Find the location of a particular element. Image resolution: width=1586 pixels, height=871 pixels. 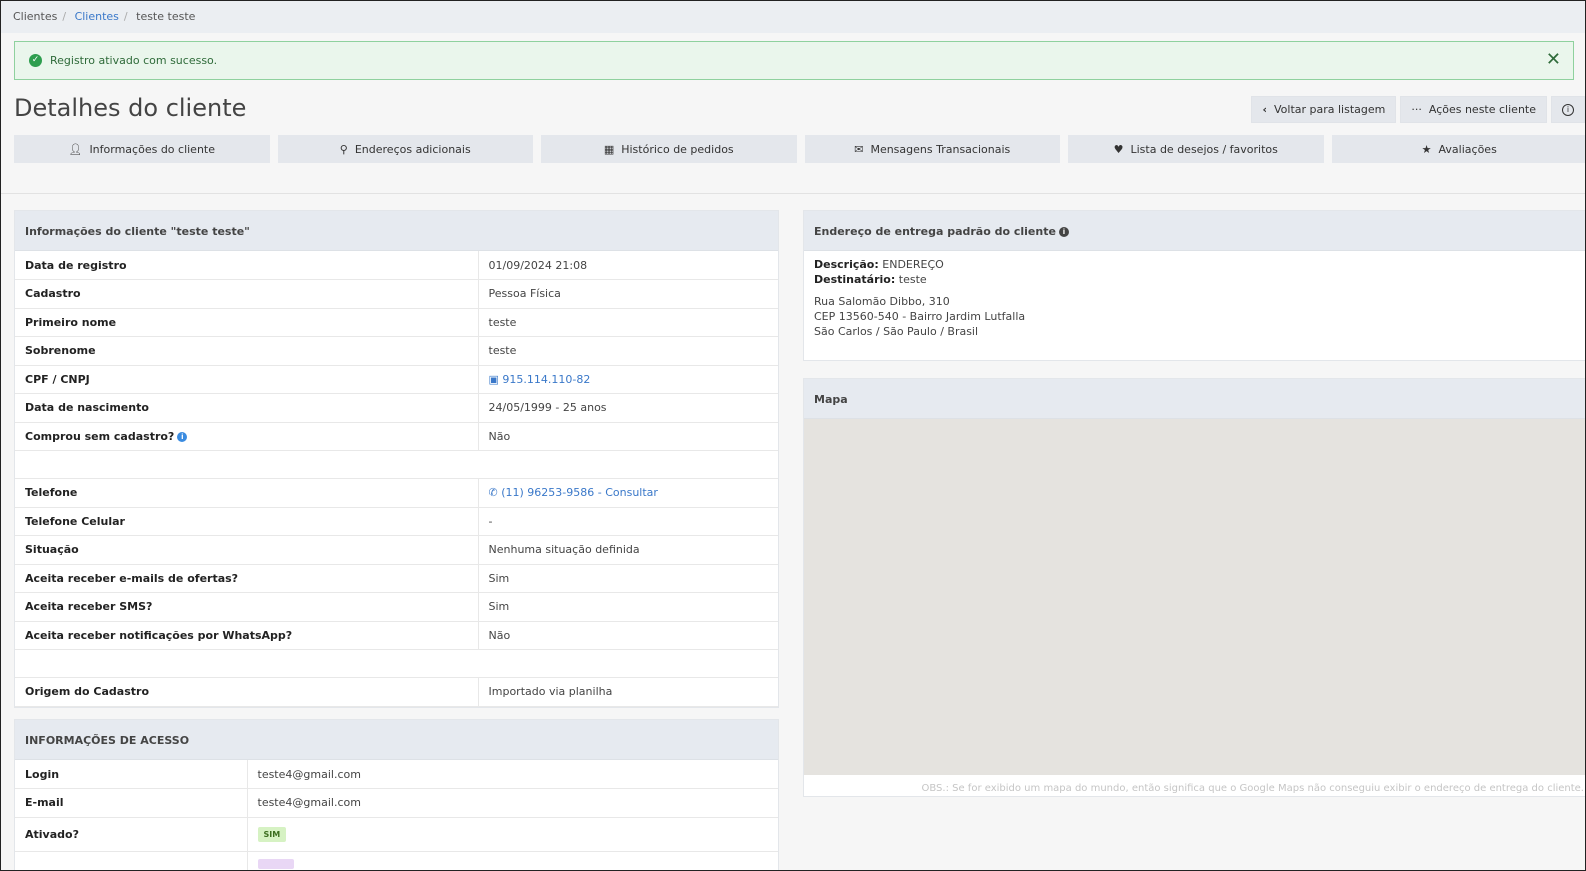

phone-cell: ✆ (11) 96253-9586 - Consultar is located at coordinates (628, 493).